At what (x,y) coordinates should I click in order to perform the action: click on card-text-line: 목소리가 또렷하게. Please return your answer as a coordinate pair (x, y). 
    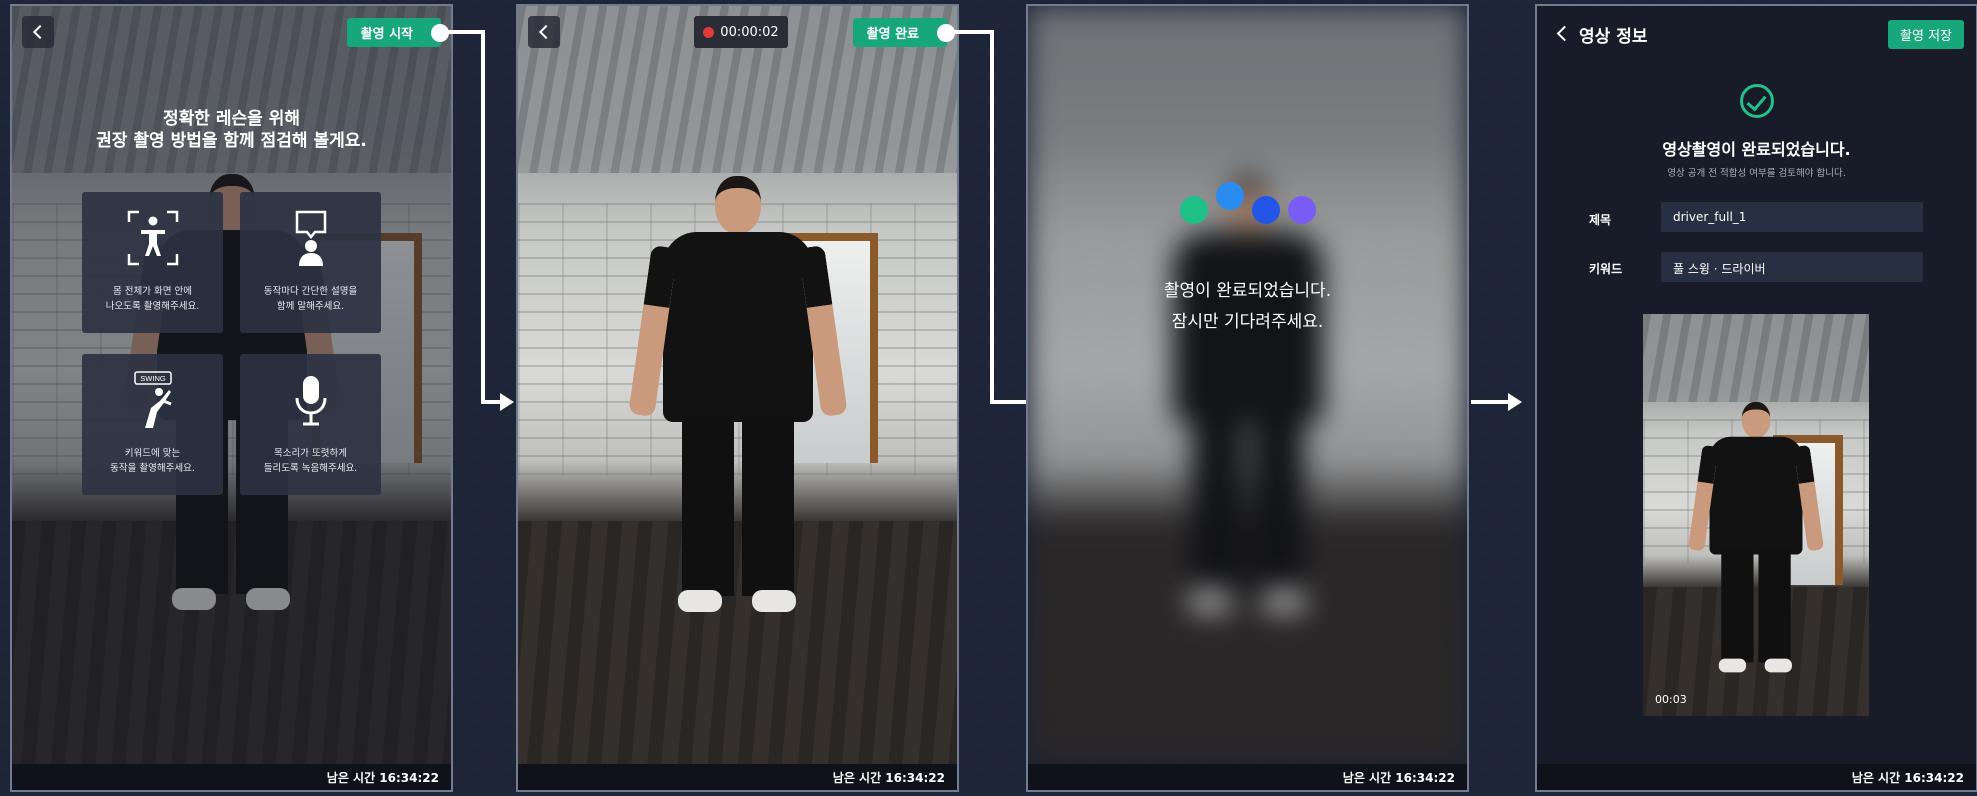
    Looking at the image, I should click on (310, 453).